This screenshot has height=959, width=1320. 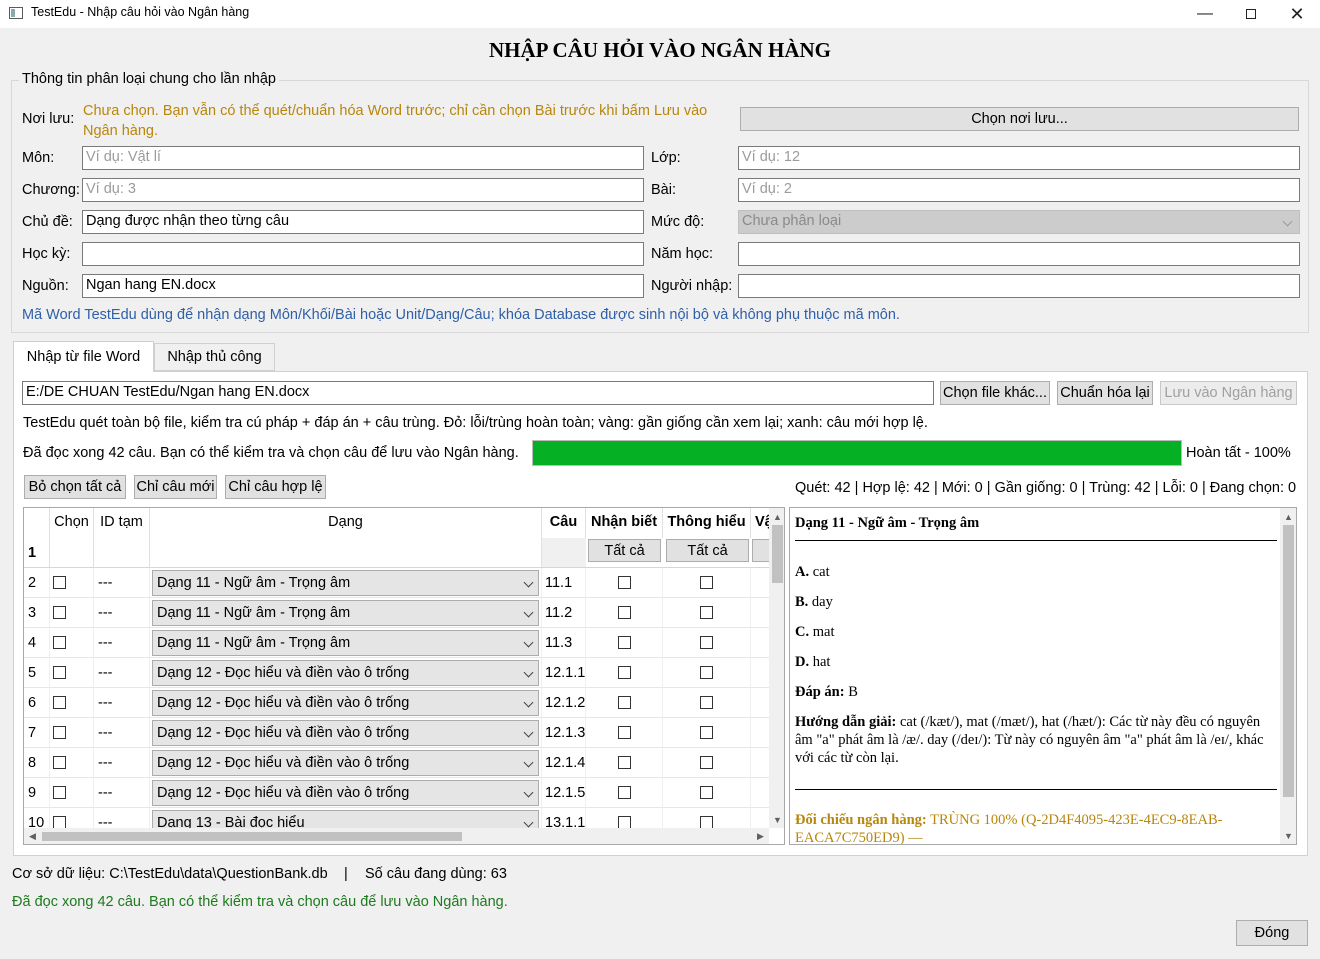 I want to click on dong-button: Đóng, so click(x=1272, y=933).